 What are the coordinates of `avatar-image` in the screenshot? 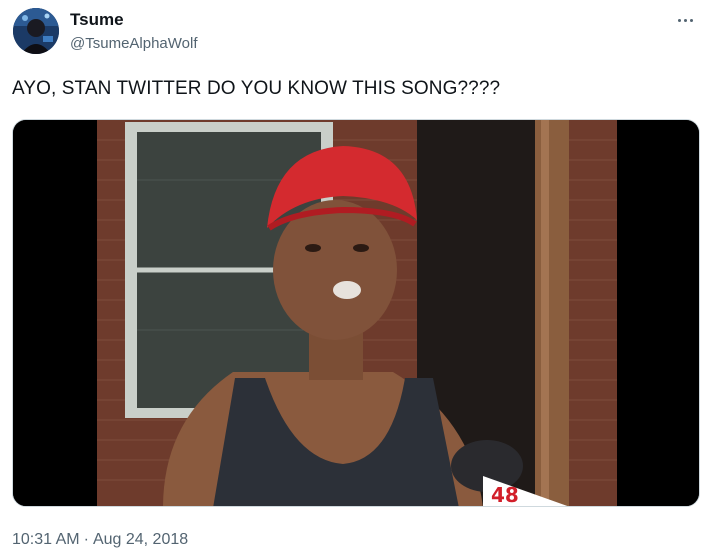 It's located at (36, 31).